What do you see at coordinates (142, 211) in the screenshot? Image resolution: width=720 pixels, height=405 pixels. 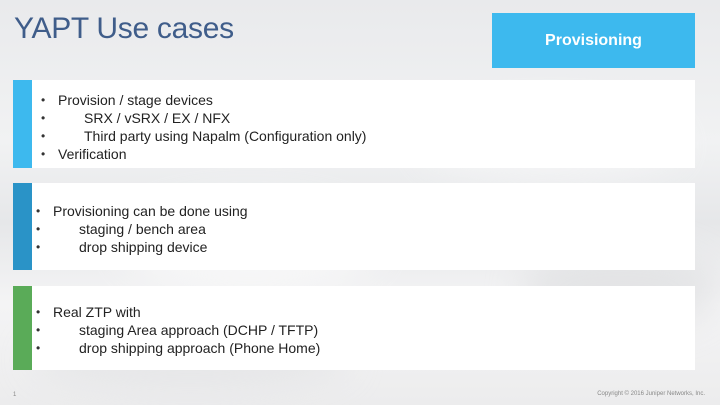 I see `bullet-item: Provisioning can be done using` at bounding box center [142, 211].